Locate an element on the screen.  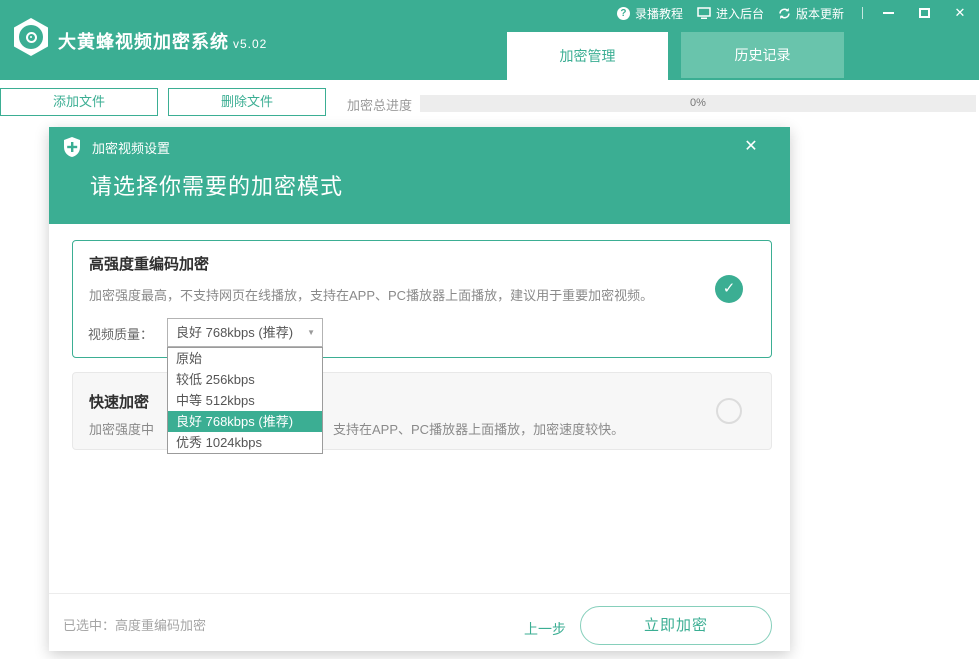
minimize-button is located at coordinates (888, 13).